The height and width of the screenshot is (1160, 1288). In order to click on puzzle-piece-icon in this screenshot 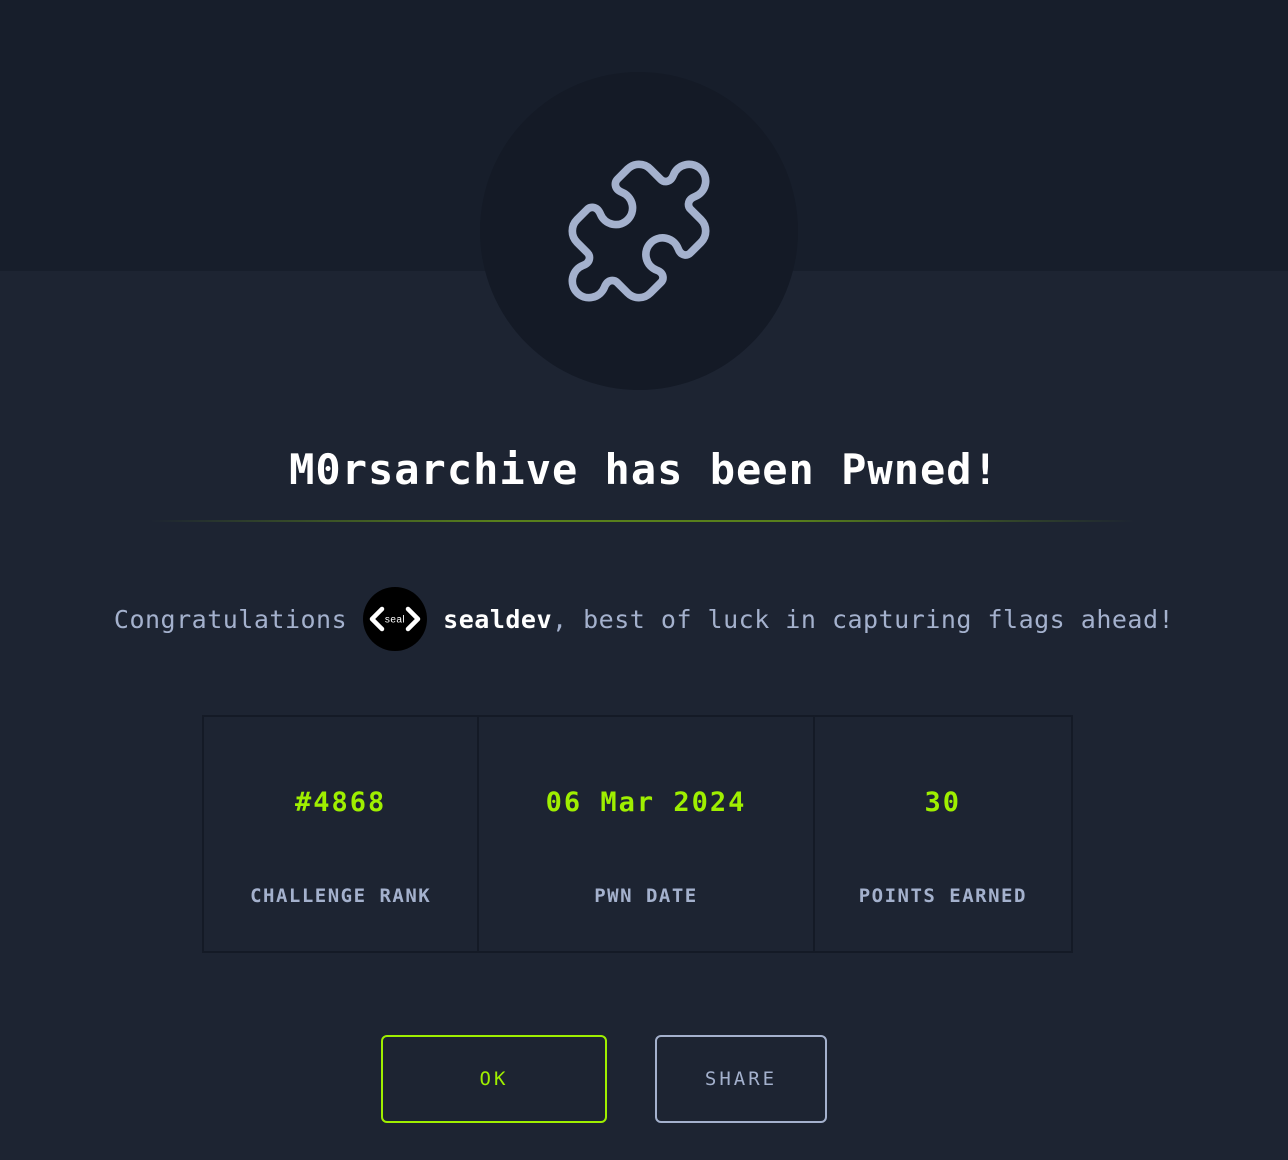, I will do `click(639, 231)`.